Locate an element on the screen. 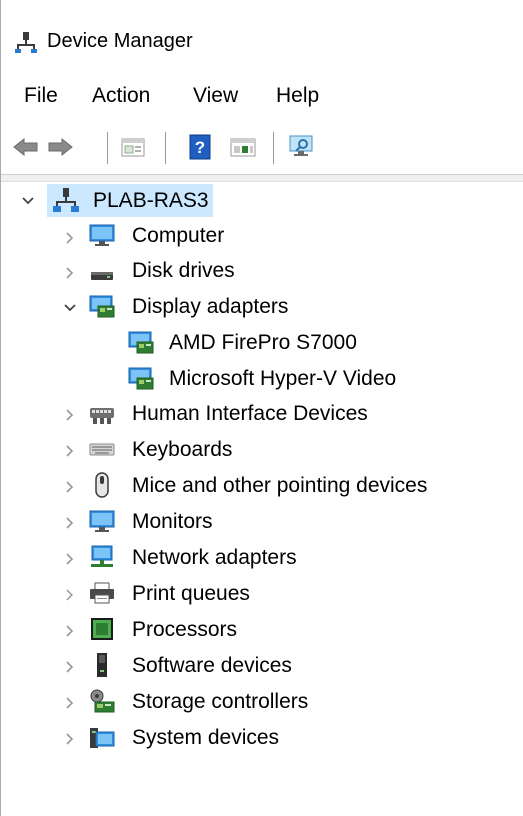 This screenshot has height=816, width=523. update-driver-button is located at coordinates (243, 147).